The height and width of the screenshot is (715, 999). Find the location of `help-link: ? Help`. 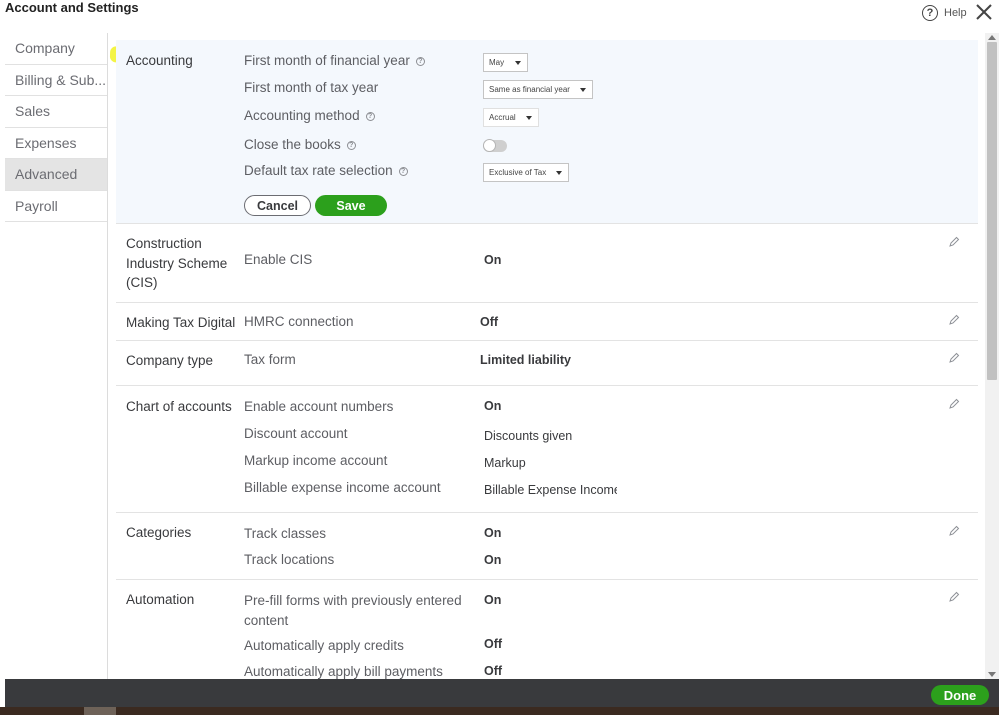

help-link: ? Help is located at coordinates (944, 13).